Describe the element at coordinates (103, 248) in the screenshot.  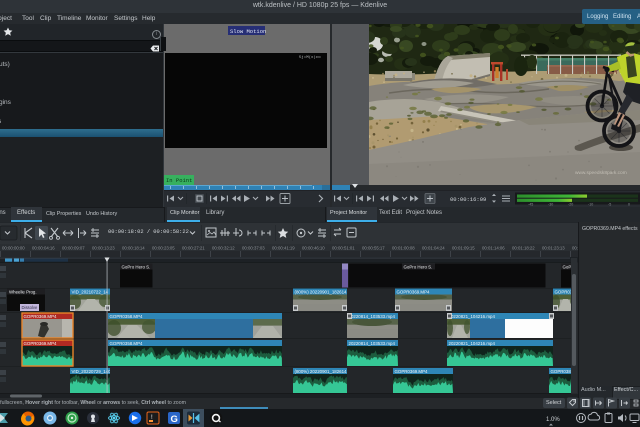
I see `svg-text: 00:00:13:23` at that location.